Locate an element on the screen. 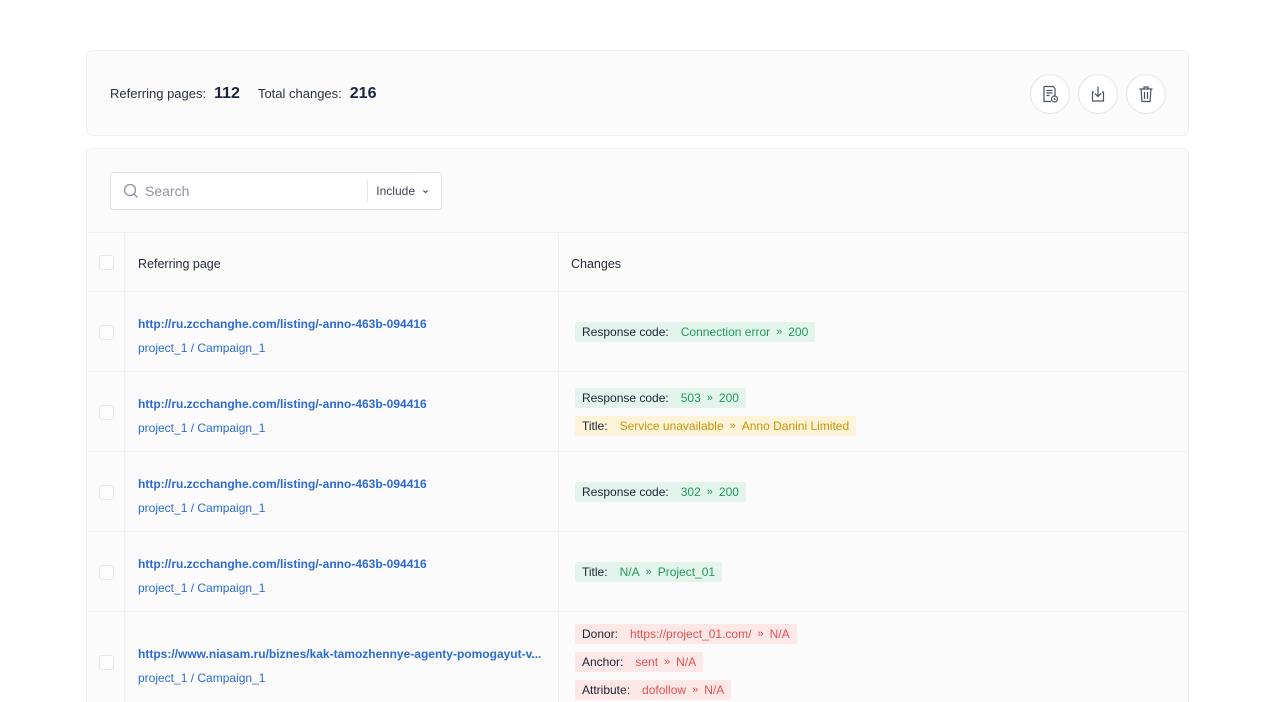 The width and height of the screenshot is (1276, 702). total-changes-value: 216 is located at coordinates (363, 93).